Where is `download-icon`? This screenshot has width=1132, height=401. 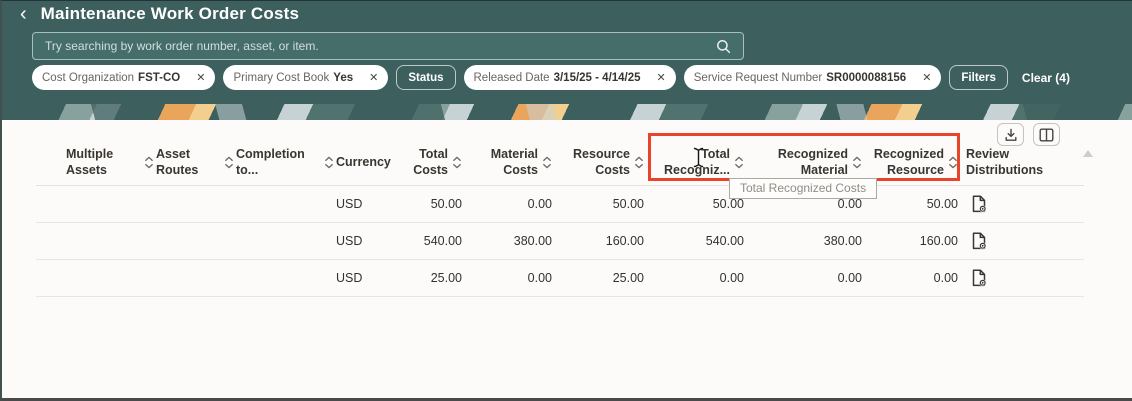 download-icon is located at coordinates (1010, 134).